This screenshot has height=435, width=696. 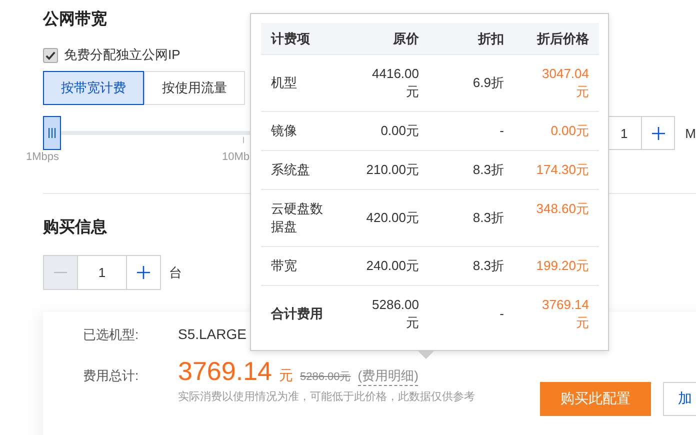 What do you see at coordinates (385, 83) in the screenshot?
I see `table-cell: 4416.00元` at bounding box center [385, 83].